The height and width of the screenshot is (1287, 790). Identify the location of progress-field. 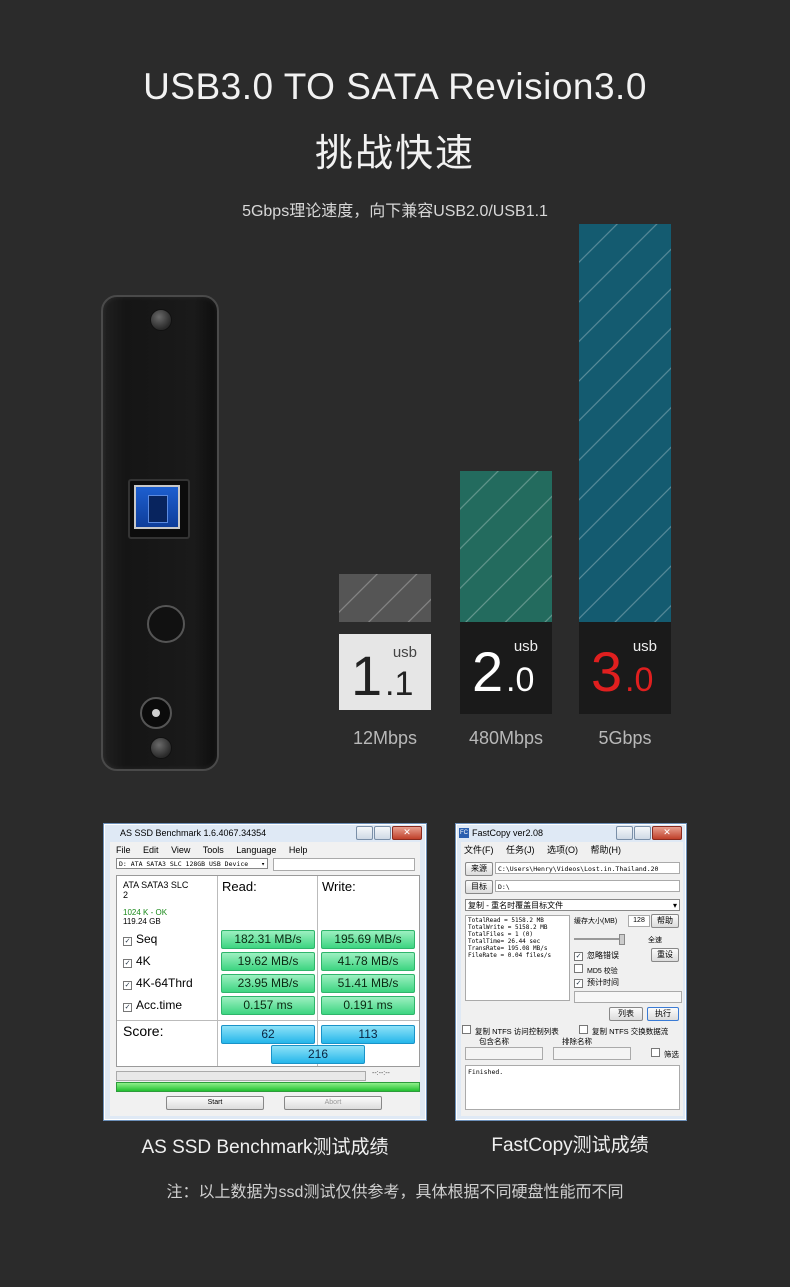
(628, 997).